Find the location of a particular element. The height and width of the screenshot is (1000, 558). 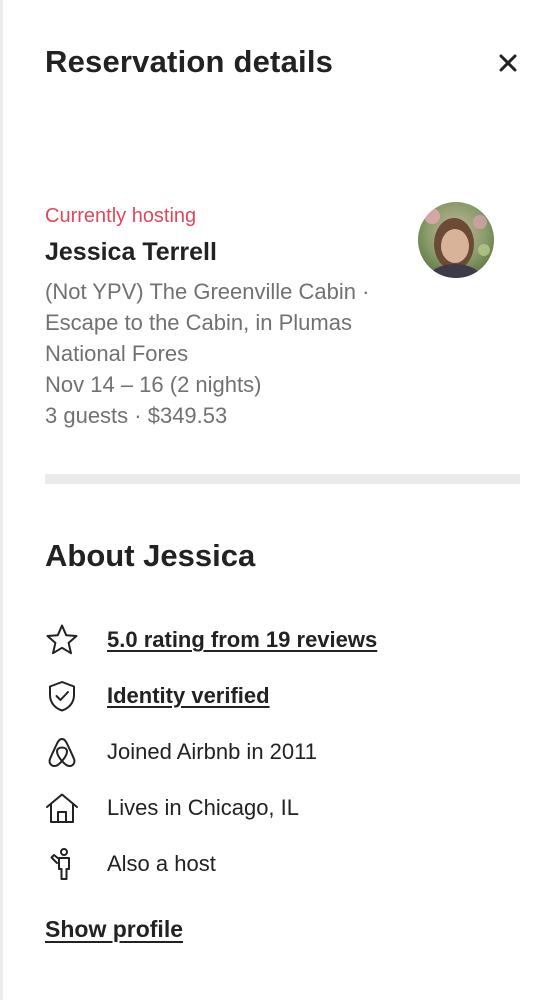

host-text: Also a host is located at coordinates (161, 863).